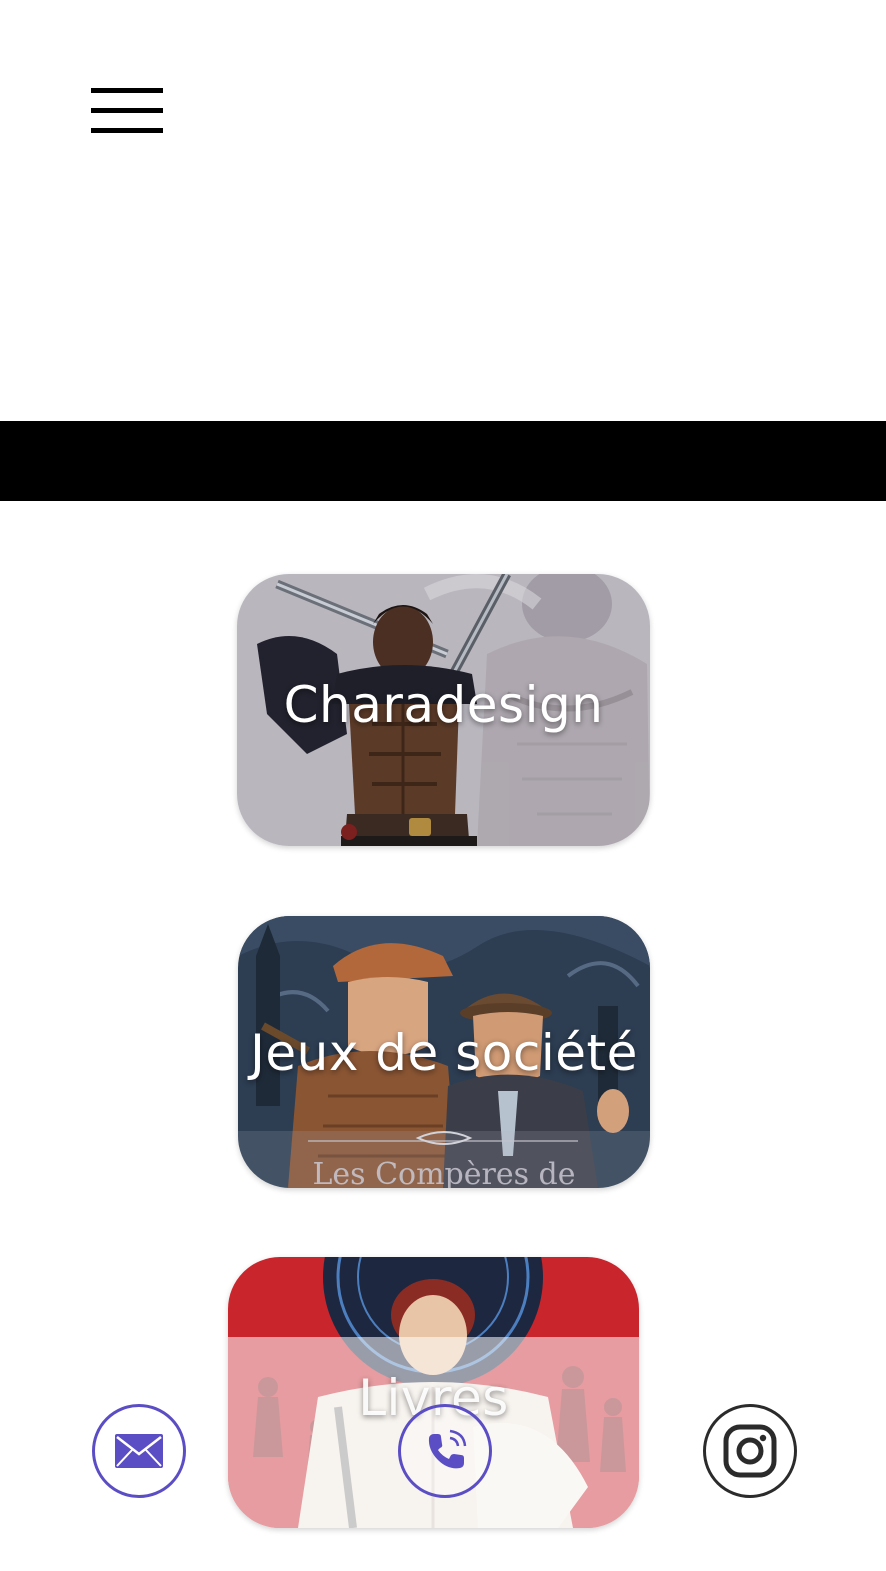 The width and height of the screenshot is (886, 1571). I want to click on game-cover-title: Les Compères de, so click(443, 1172).